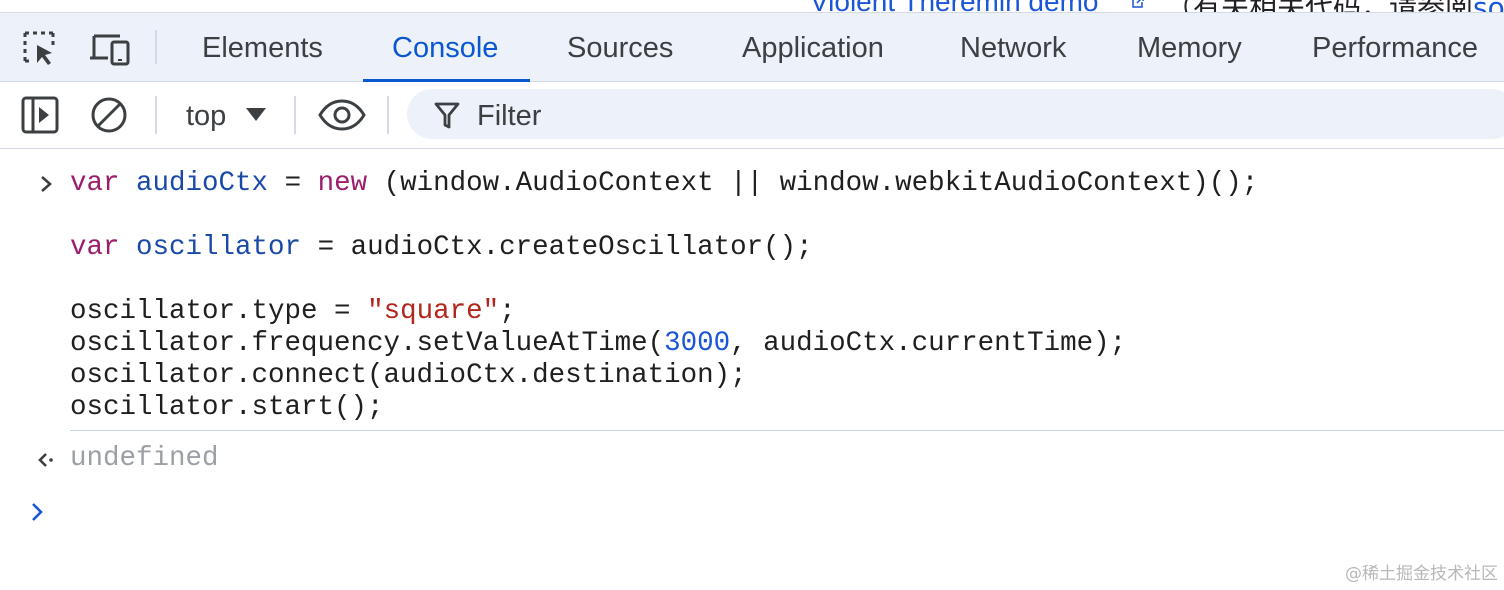 This screenshot has width=1504, height=590. What do you see at coordinates (620, 47) in the screenshot?
I see `tab-sources: Sources` at bounding box center [620, 47].